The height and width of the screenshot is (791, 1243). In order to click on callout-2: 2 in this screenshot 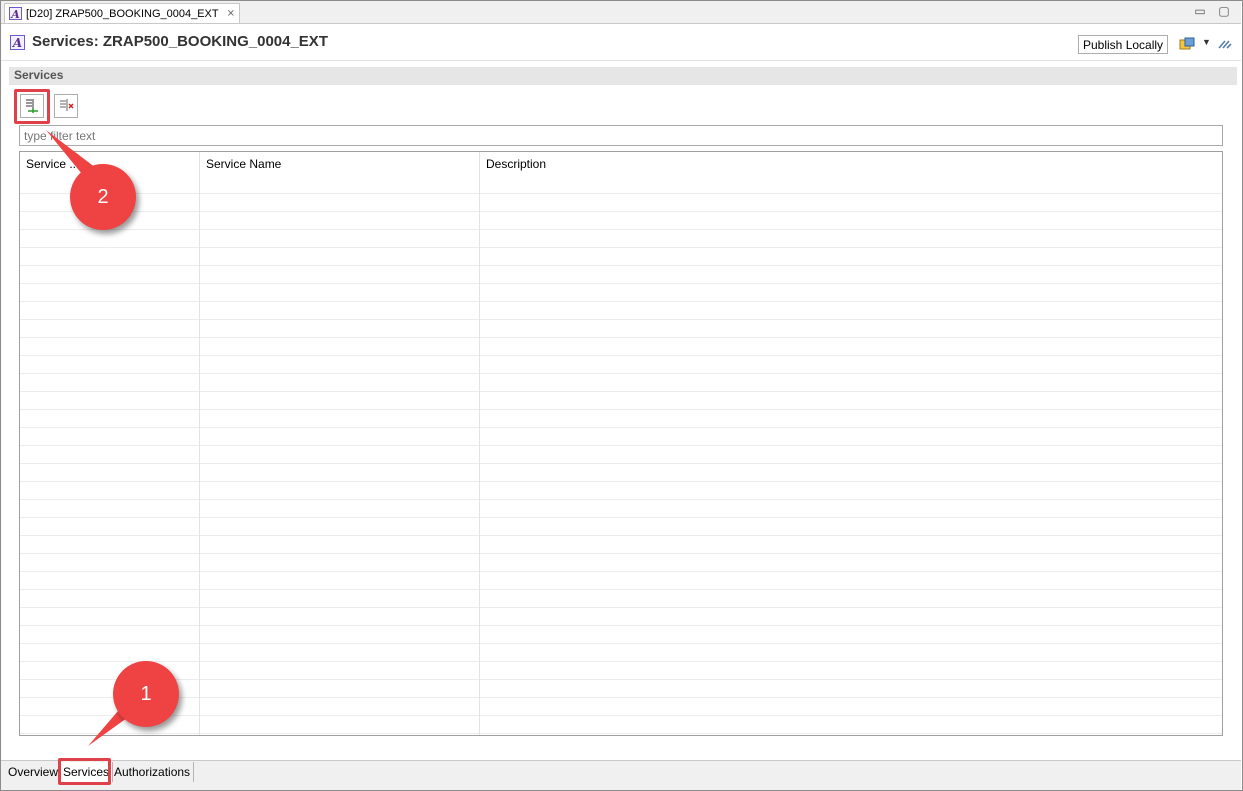, I will do `click(103, 197)`.